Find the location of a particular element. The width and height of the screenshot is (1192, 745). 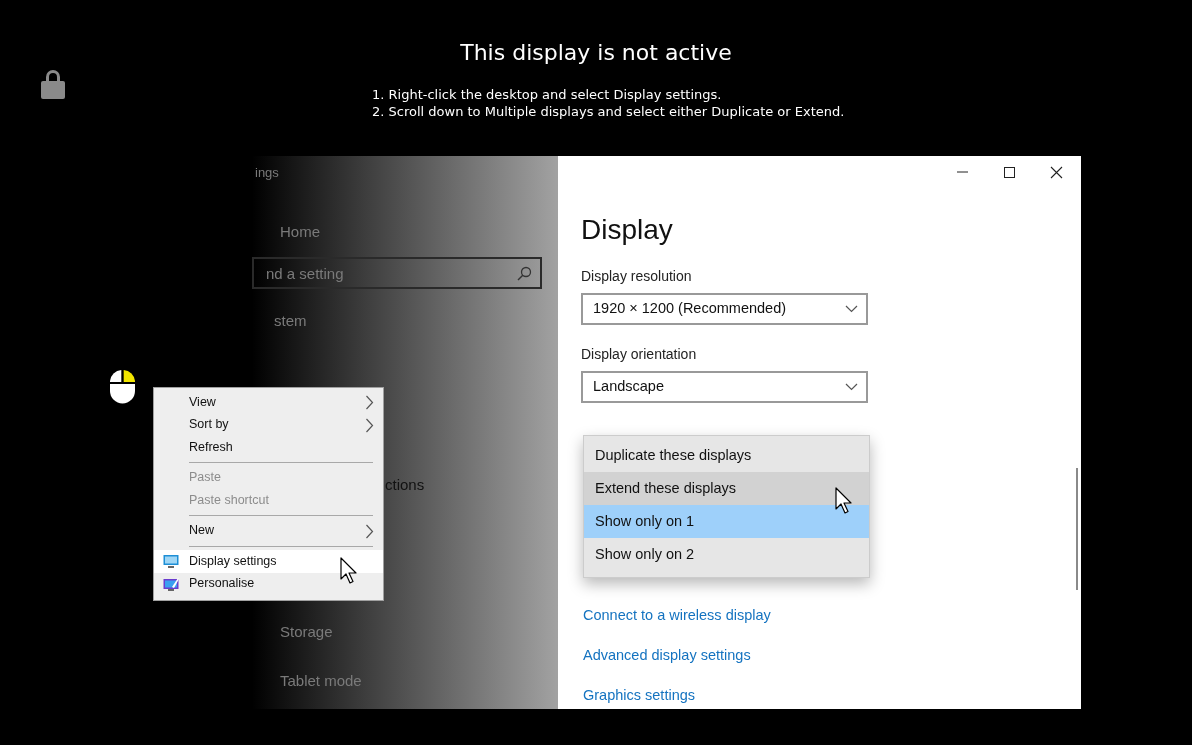

menu-item: Personalise is located at coordinates (268, 583).